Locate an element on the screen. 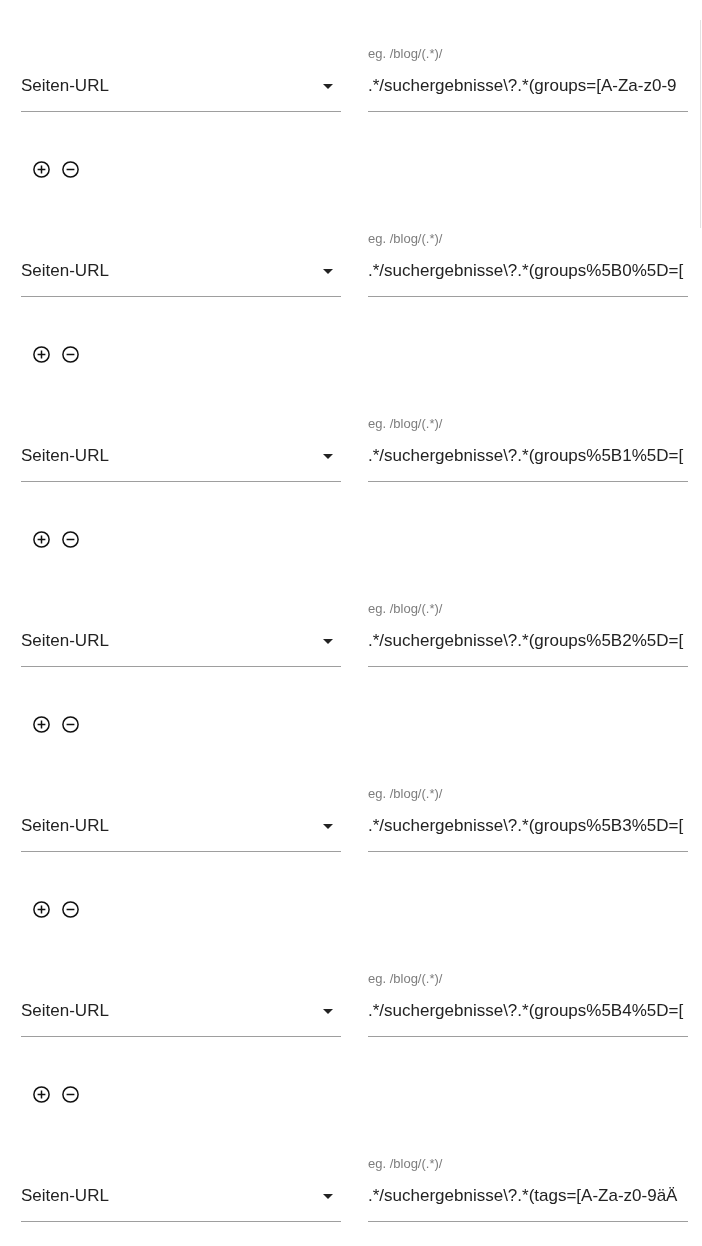 The width and height of the screenshot is (702, 1246). pattern-field: eg. /blog/(.*)/ .*/suchergebnisse\?.*(groups%5B3%5D=[ is located at coordinates (528, 819).